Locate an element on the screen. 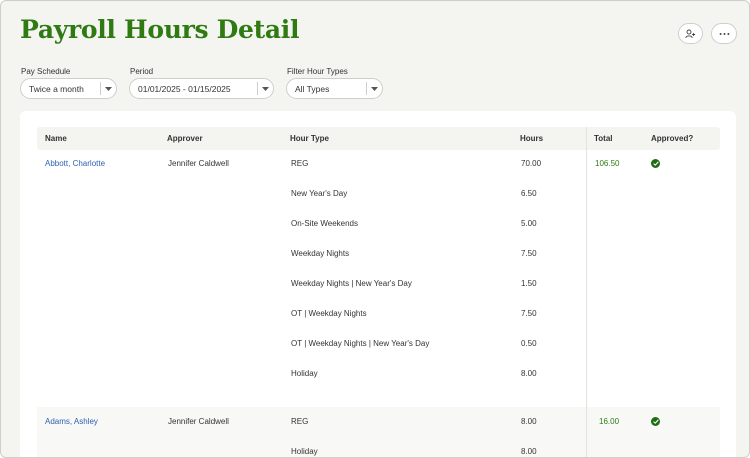 This screenshot has height=458, width=750. period-select: 01/01/2025 - 01/15/2025 is located at coordinates (201, 88).